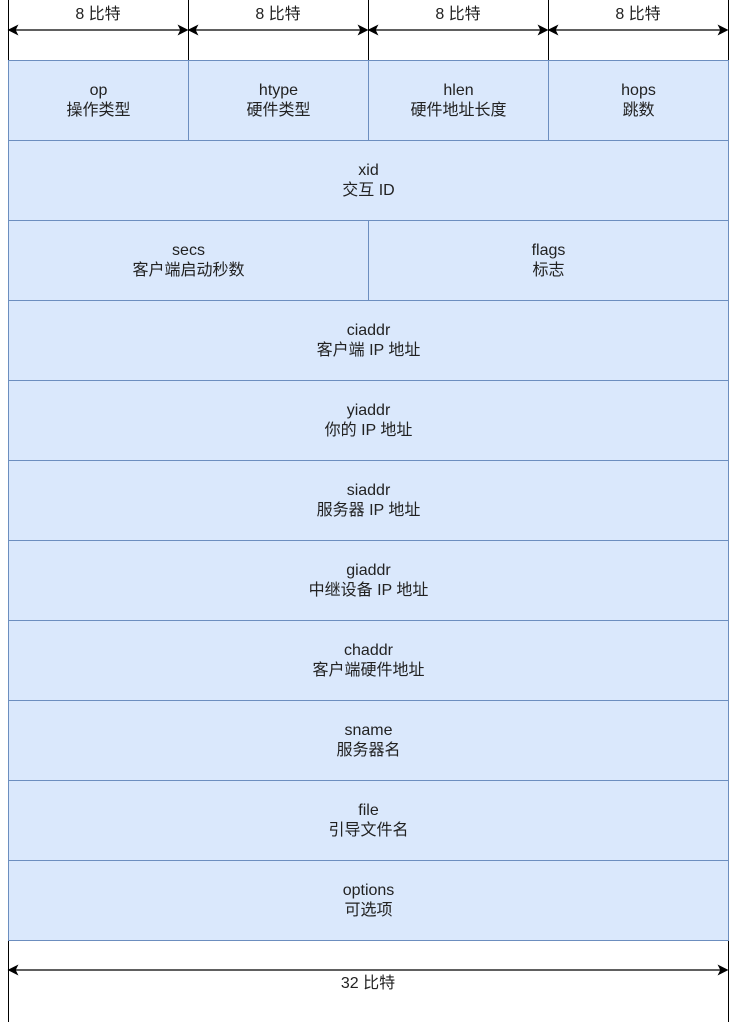 The image size is (738, 1022). I want to click on field-yiaddr: yiaddr 你的 IP 地址, so click(368, 420).